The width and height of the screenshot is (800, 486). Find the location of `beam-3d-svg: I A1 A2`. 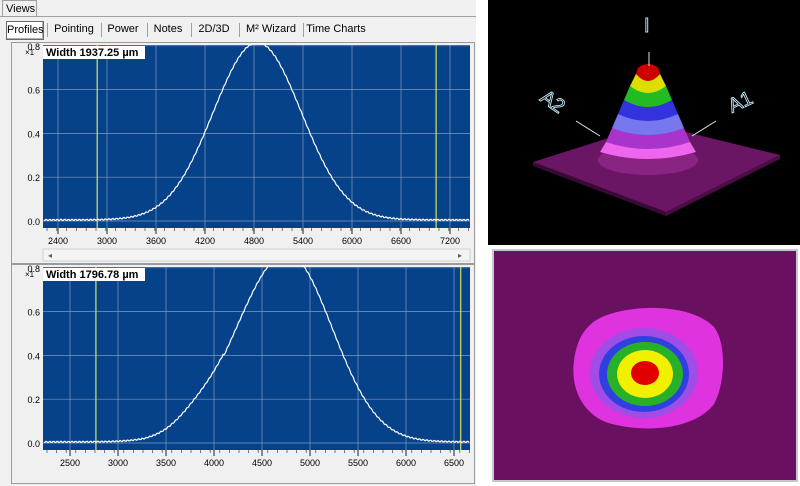

beam-3d-svg: I A1 A2 is located at coordinates (656, 115).